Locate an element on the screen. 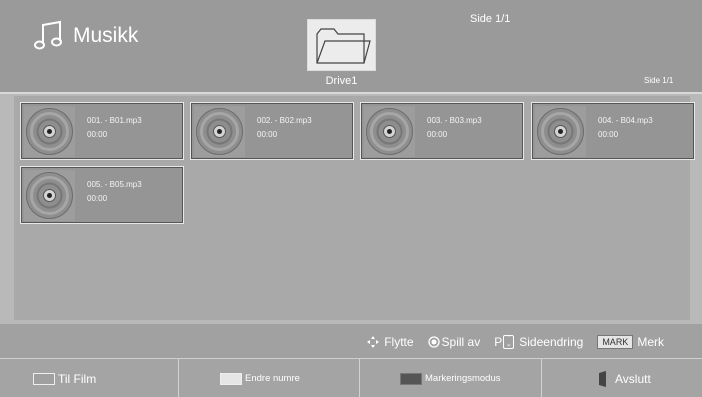 This screenshot has width=702, height=397. file-name: 004. - B04.mp3 is located at coordinates (625, 120).